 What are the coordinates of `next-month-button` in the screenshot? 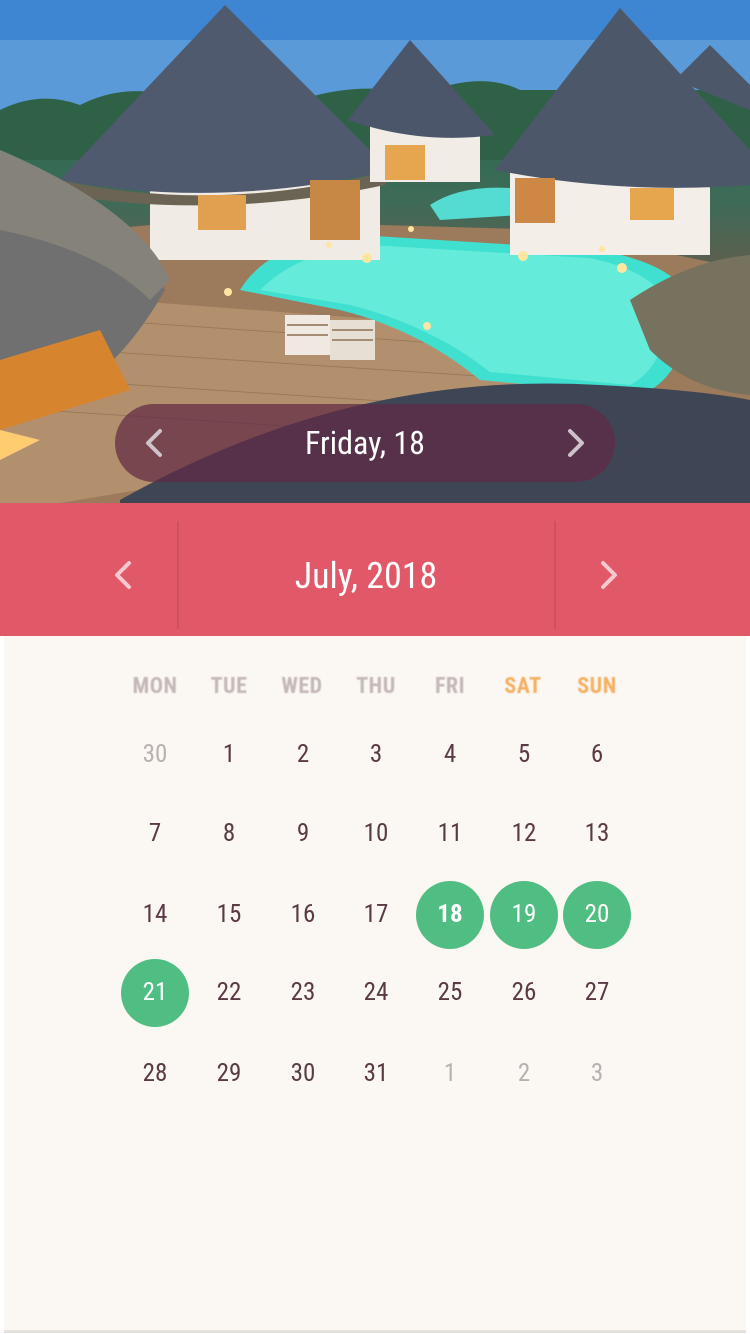 It's located at (608, 575).